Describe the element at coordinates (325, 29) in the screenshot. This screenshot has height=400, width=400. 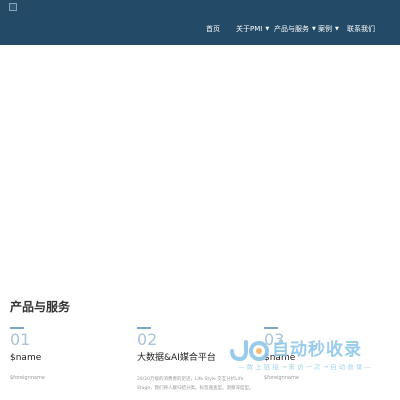
I see `nav-item-label: 案例` at that location.